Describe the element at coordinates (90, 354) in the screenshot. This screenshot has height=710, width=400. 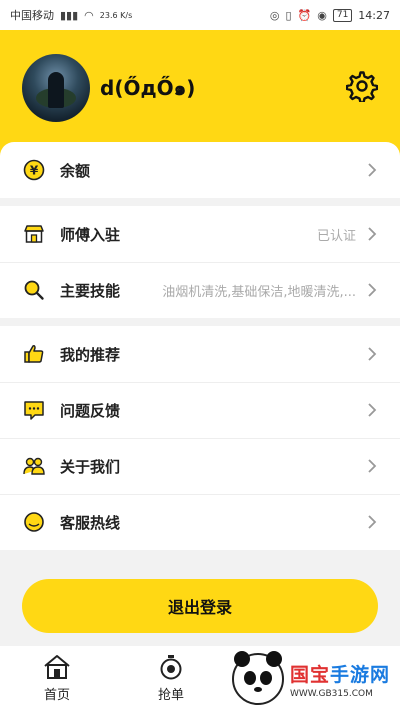
I see `recommend-label: 我的推荐` at that location.